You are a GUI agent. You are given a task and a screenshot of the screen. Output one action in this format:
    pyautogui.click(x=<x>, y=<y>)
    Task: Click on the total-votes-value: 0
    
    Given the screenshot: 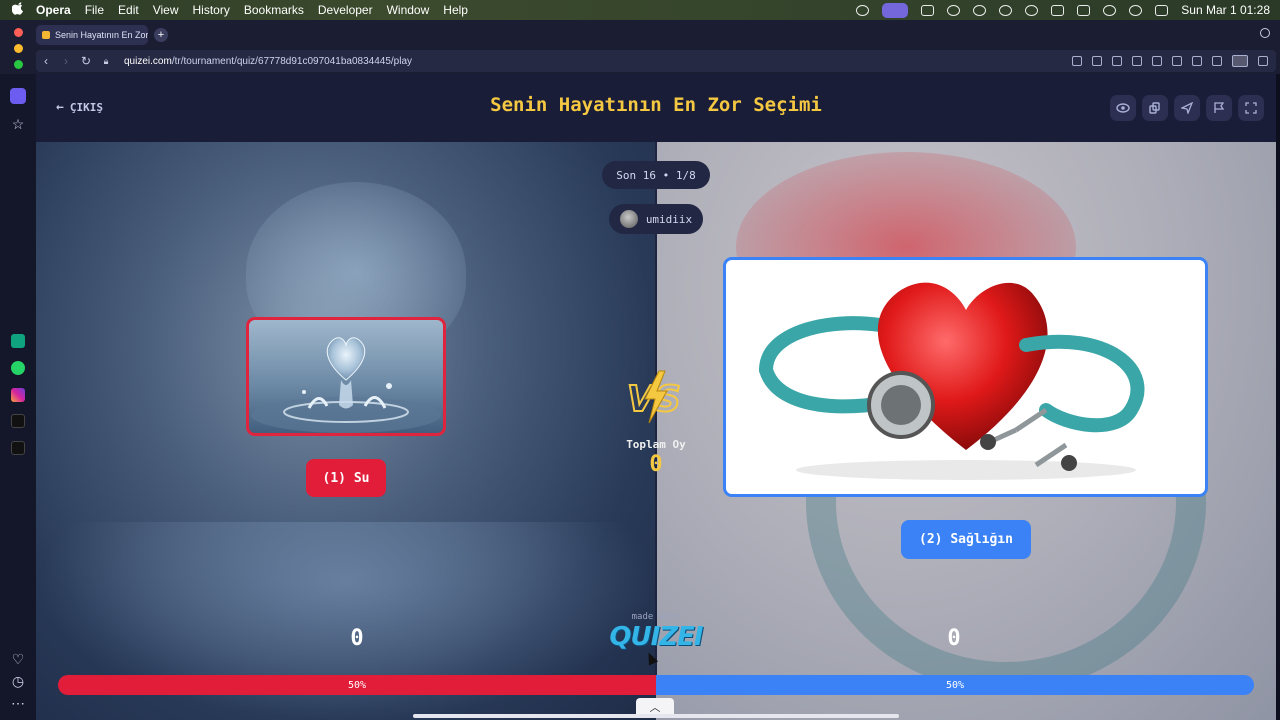 What is the action you would take?
    pyautogui.click(x=656, y=464)
    